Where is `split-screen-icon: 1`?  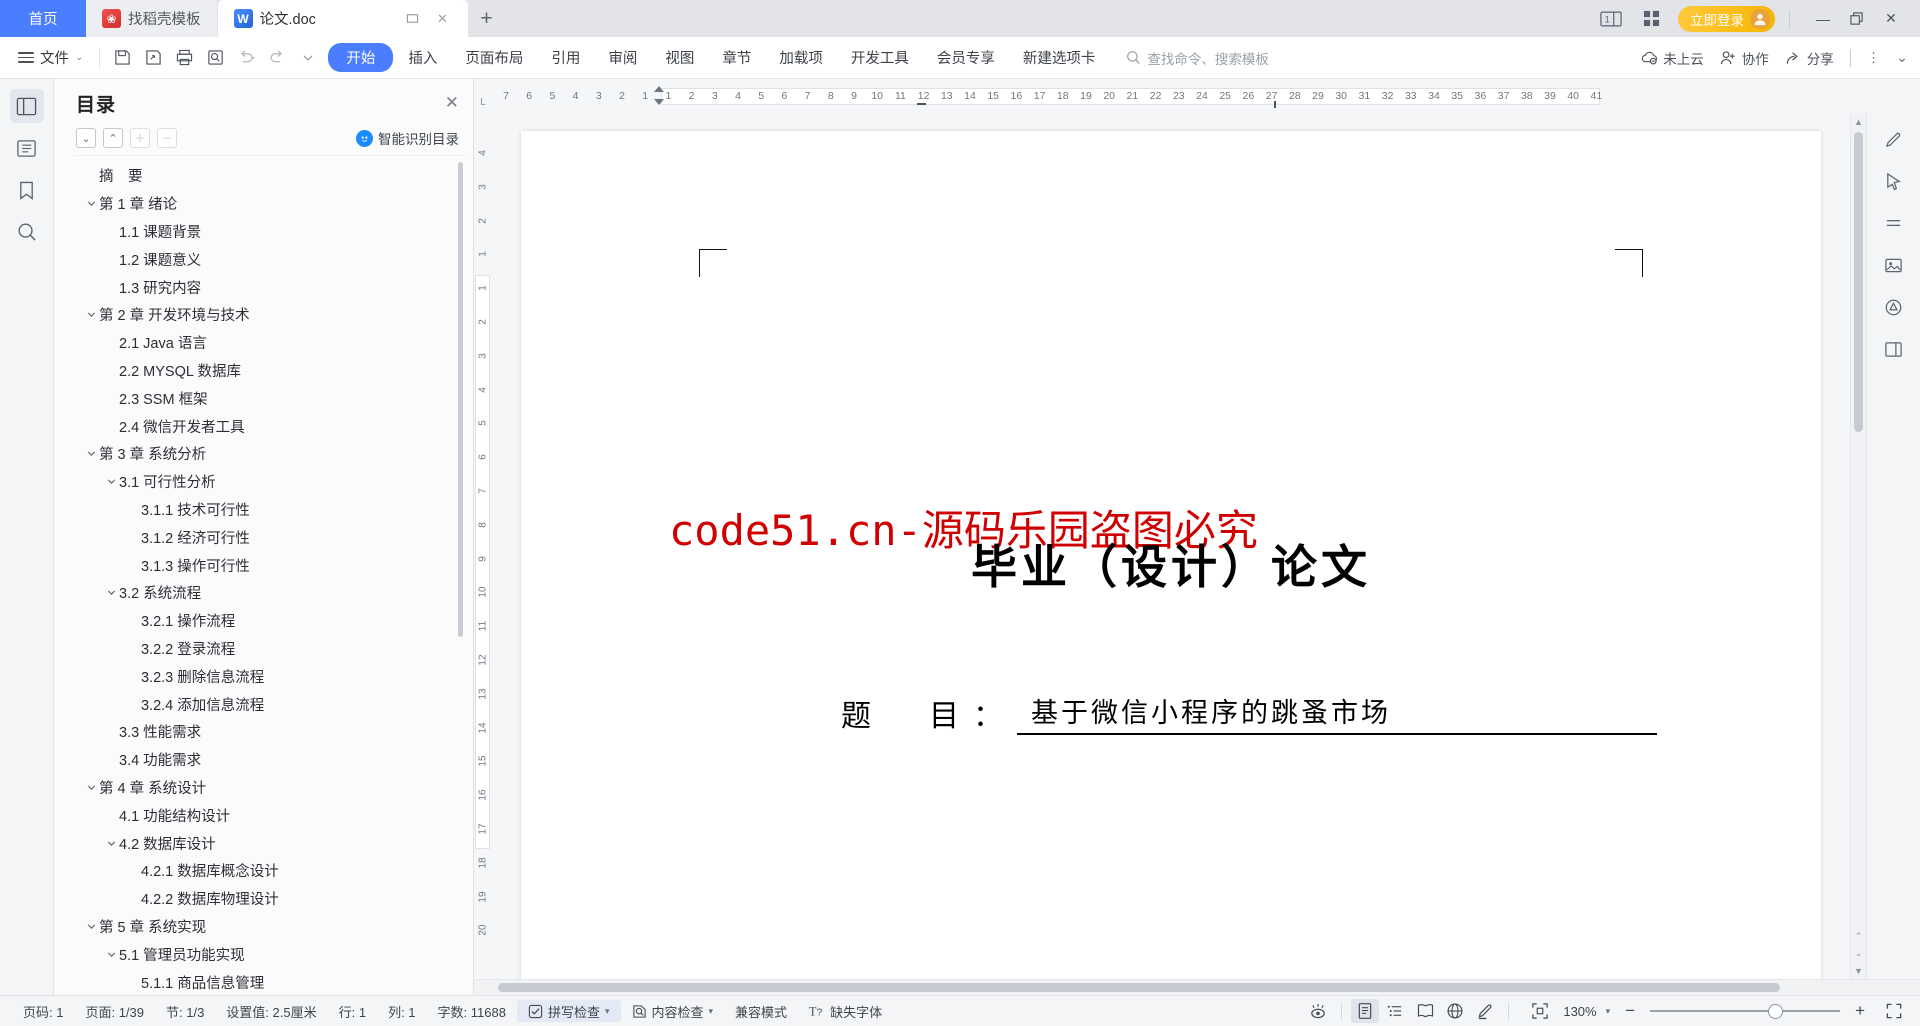 split-screen-icon: 1 is located at coordinates (1611, 19).